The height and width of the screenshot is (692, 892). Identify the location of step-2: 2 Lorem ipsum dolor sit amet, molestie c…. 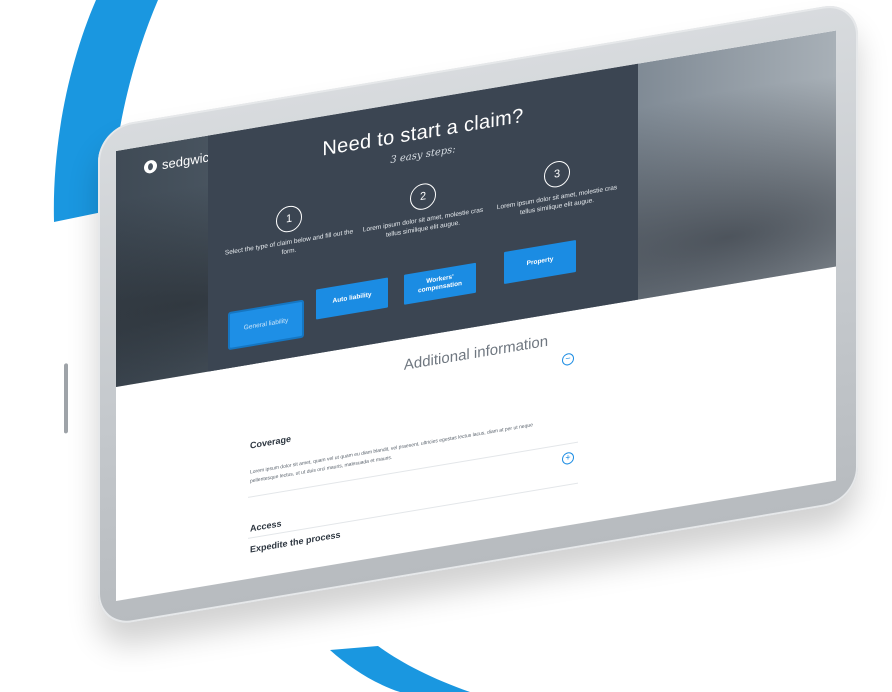
(423, 209).